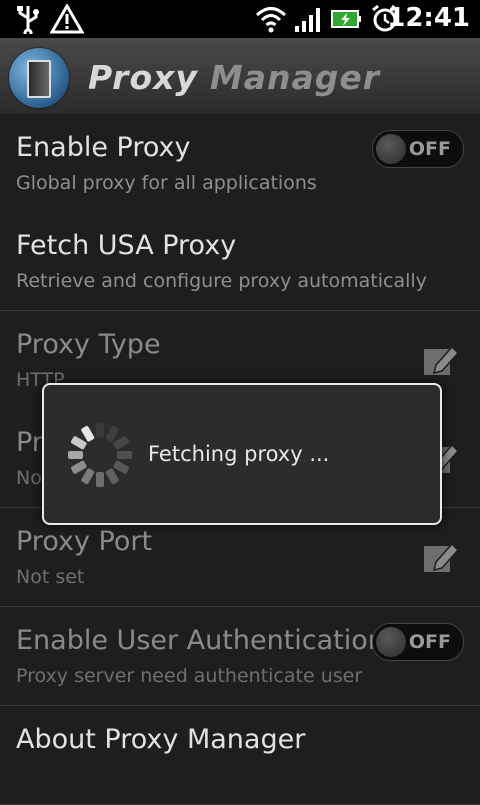  What do you see at coordinates (166, 183) in the screenshot?
I see `setting-summary: Global proxy for all applications` at bounding box center [166, 183].